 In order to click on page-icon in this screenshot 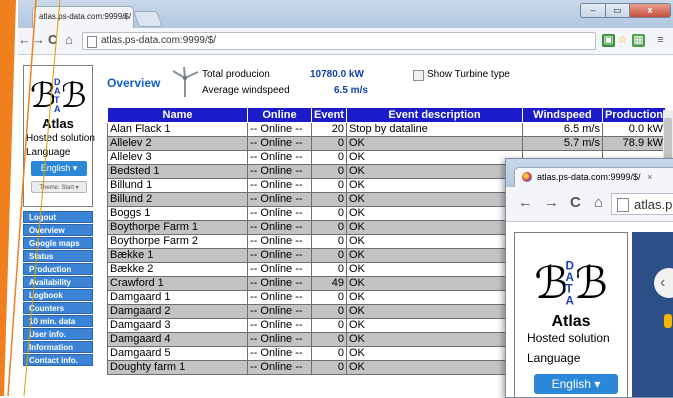, I will do `click(92, 42)`.